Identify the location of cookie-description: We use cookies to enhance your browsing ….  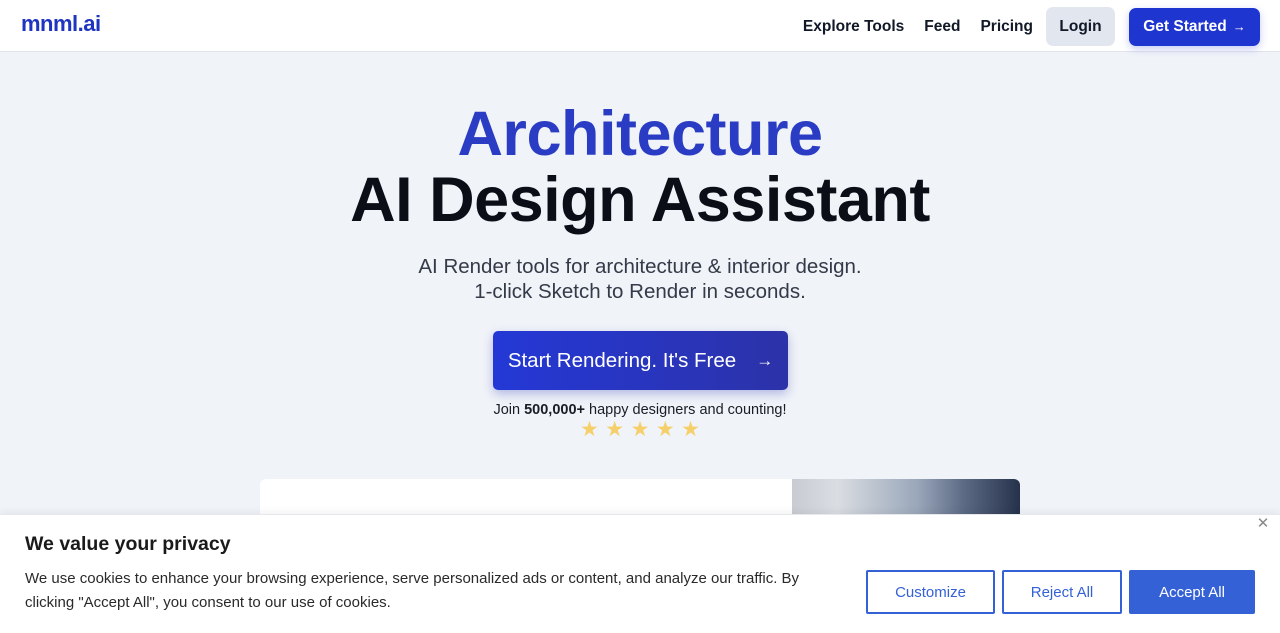
(412, 590).